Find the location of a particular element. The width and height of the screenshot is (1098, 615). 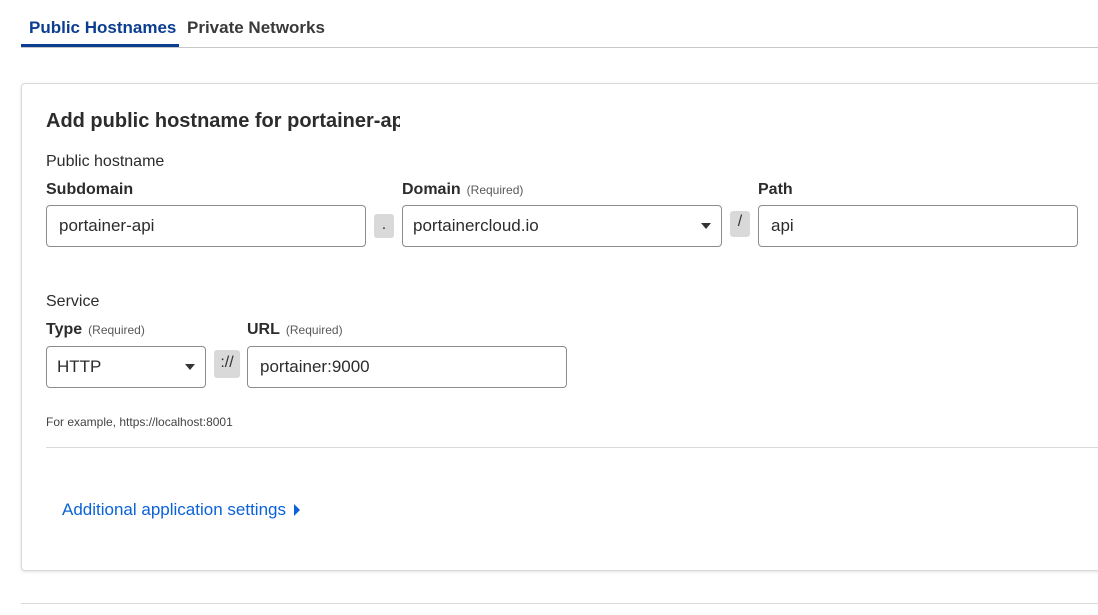

type-select: HTTP is located at coordinates (126, 367).